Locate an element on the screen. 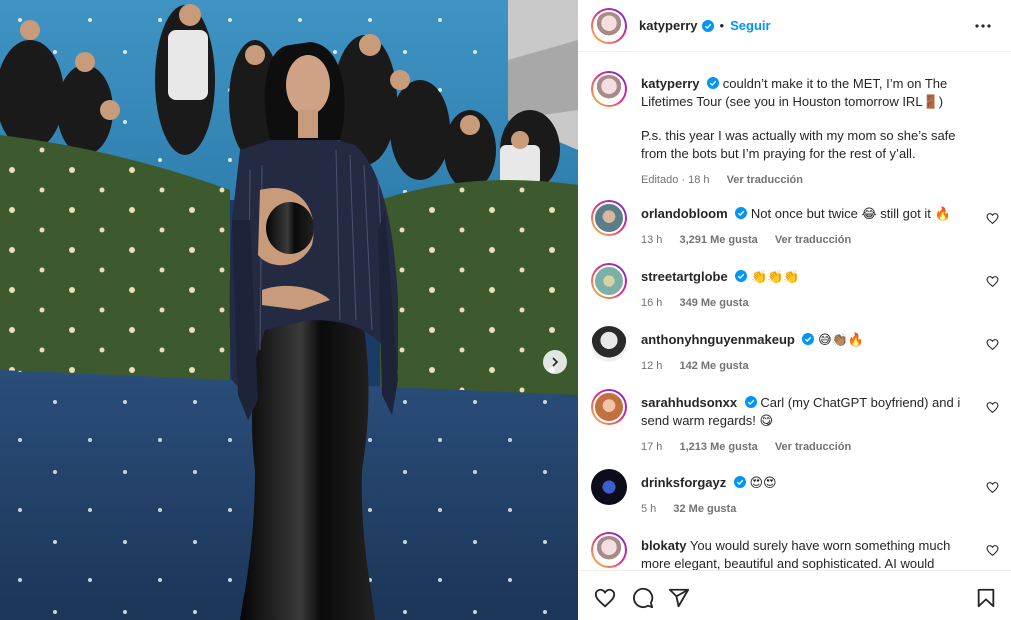  comment-username: drinksforgayz is located at coordinates (683, 482).